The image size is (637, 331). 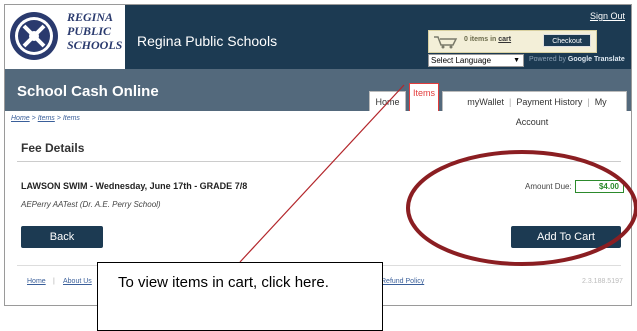 I want to click on language-select: Select Language ▼, so click(x=476, y=60).